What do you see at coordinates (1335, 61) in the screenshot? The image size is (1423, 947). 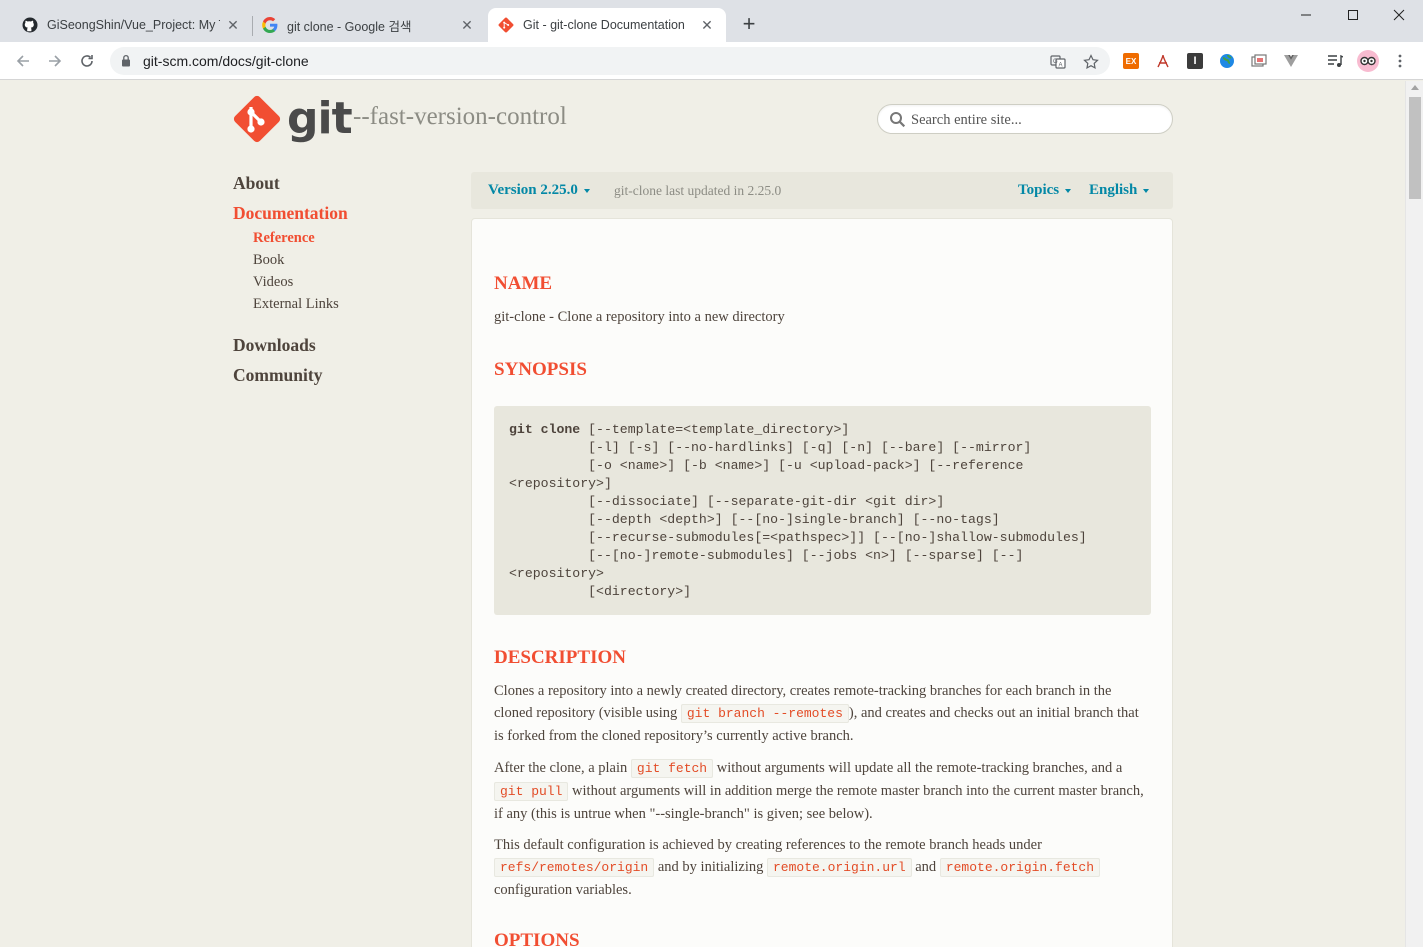 I see `media-control-icon` at bounding box center [1335, 61].